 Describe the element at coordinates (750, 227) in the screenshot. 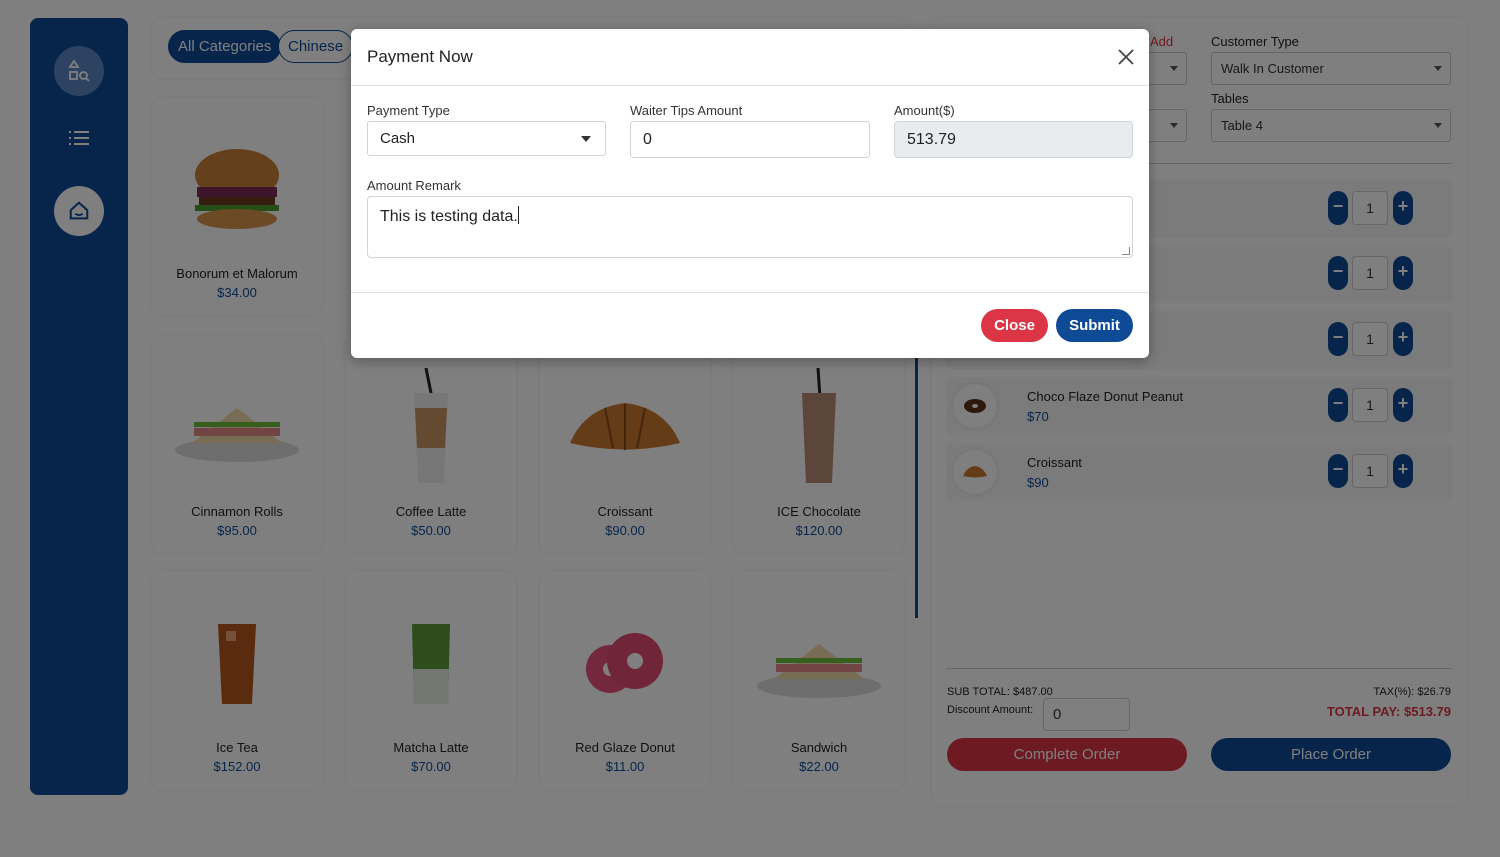

I see `remark-textarea: This is testing data.` at that location.